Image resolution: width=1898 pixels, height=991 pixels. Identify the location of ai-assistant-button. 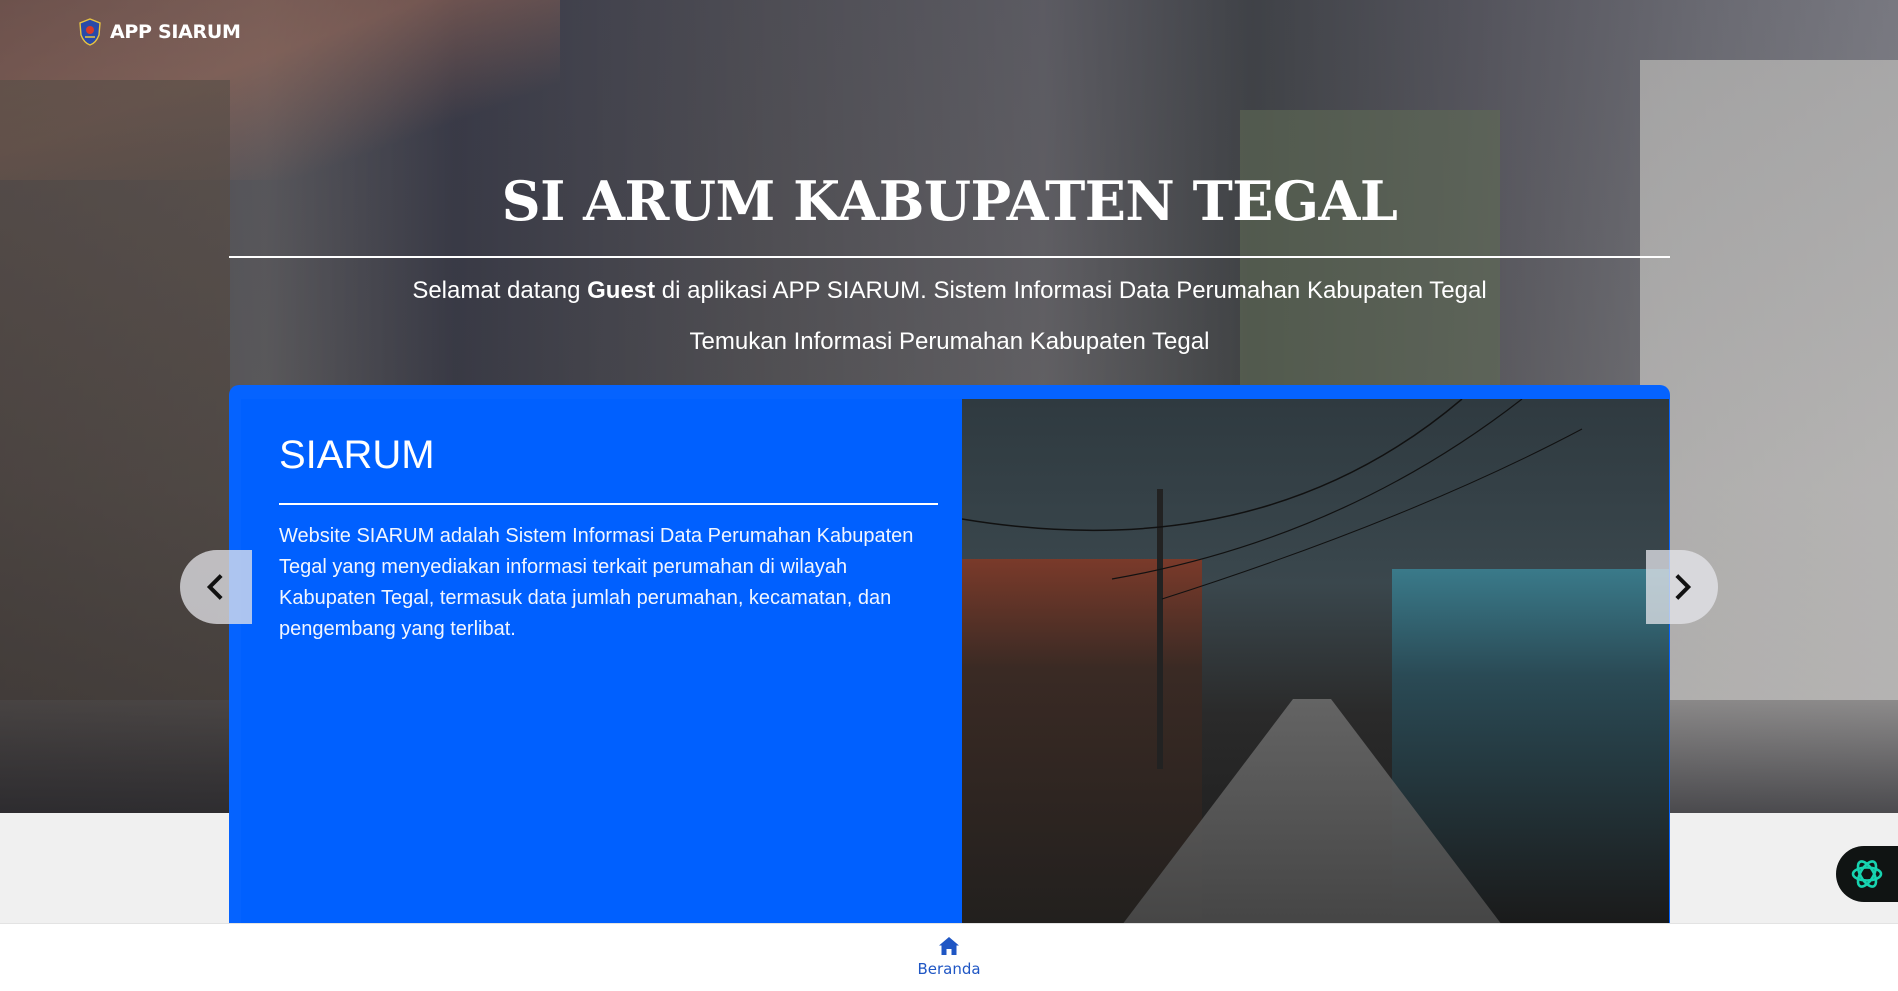
(1867, 874).